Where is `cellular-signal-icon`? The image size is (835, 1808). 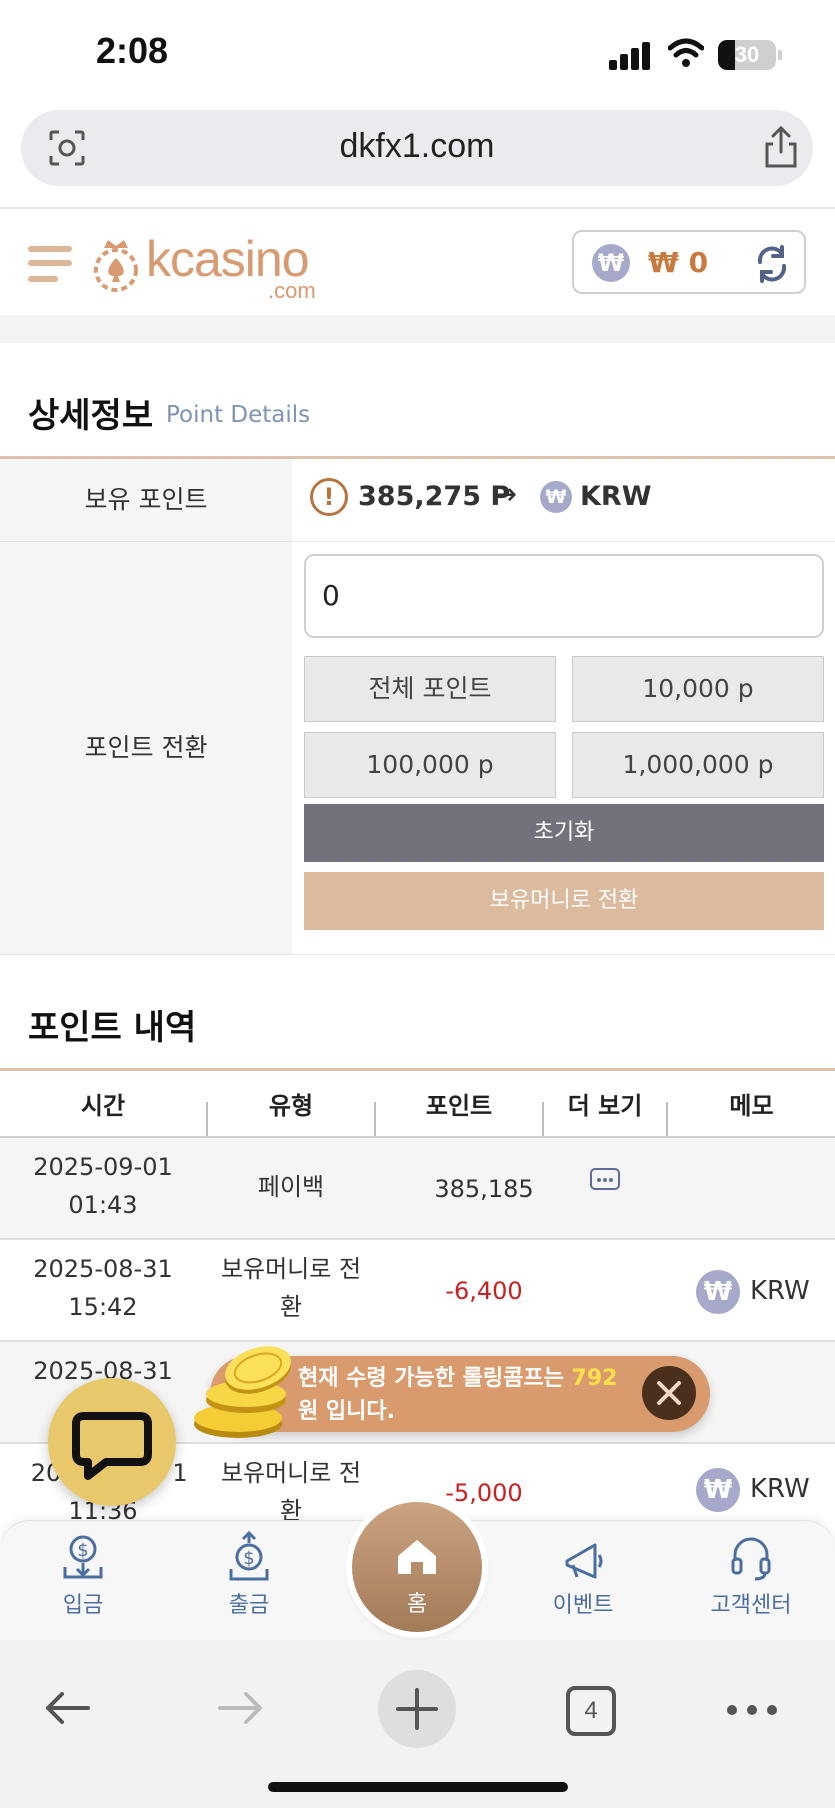
cellular-signal-icon is located at coordinates (631, 55).